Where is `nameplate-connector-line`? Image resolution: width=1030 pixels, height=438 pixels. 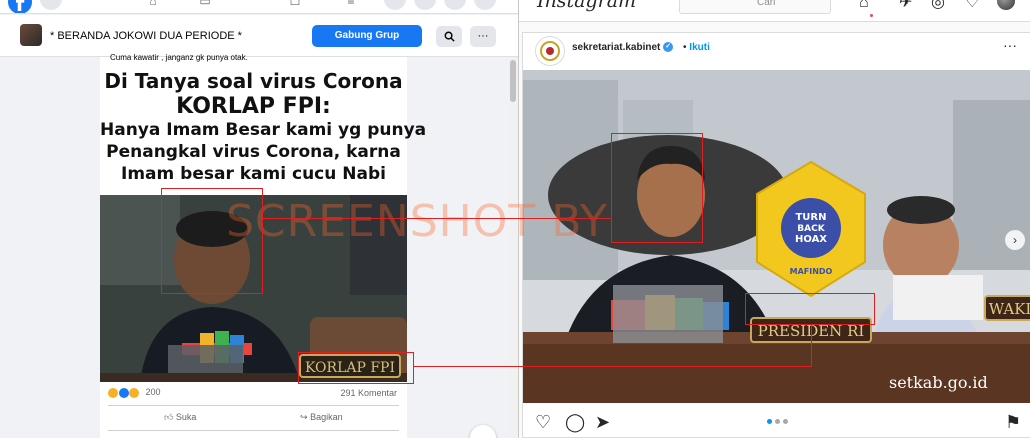
nameplate-connector-line is located at coordinates (613, 367).